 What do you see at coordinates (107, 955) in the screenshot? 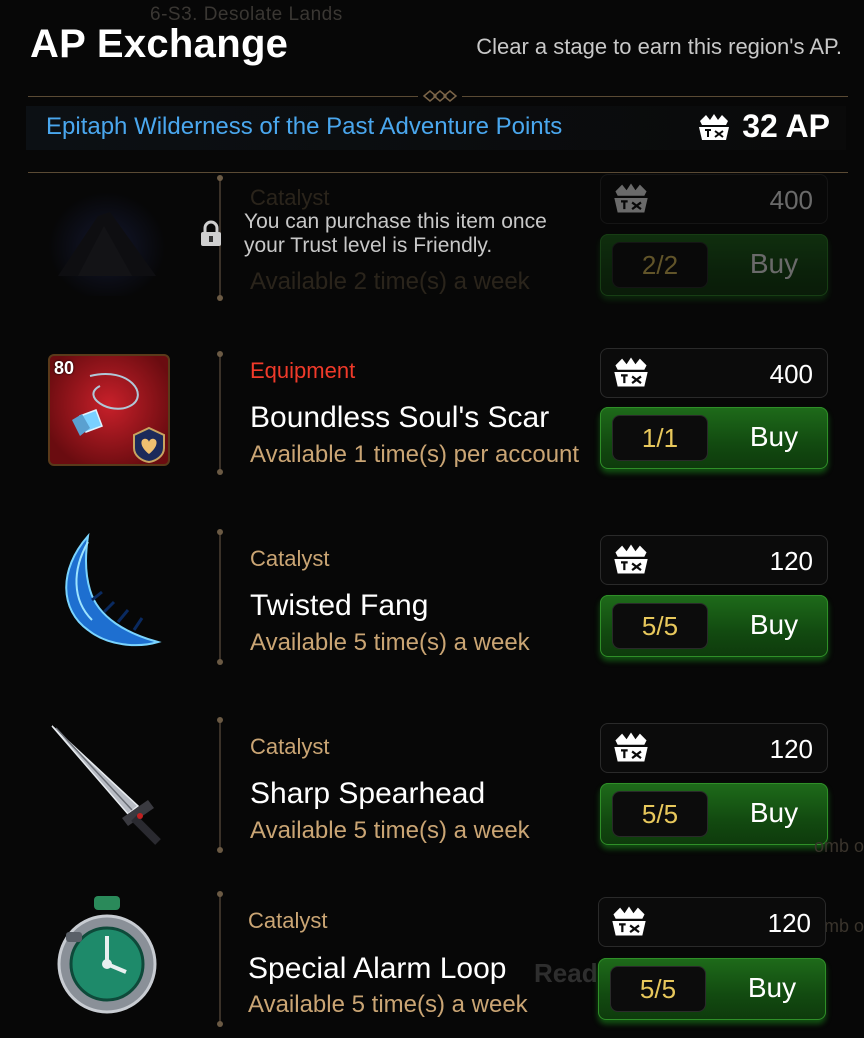
I see `alarm-clock-icon` at bounding box center [107, 955].